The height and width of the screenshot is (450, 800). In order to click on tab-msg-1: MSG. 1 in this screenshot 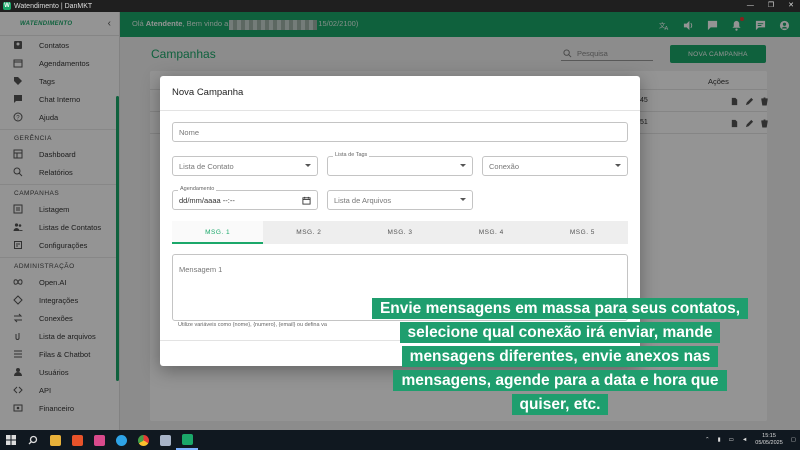, I will do `click(218, 232)`.